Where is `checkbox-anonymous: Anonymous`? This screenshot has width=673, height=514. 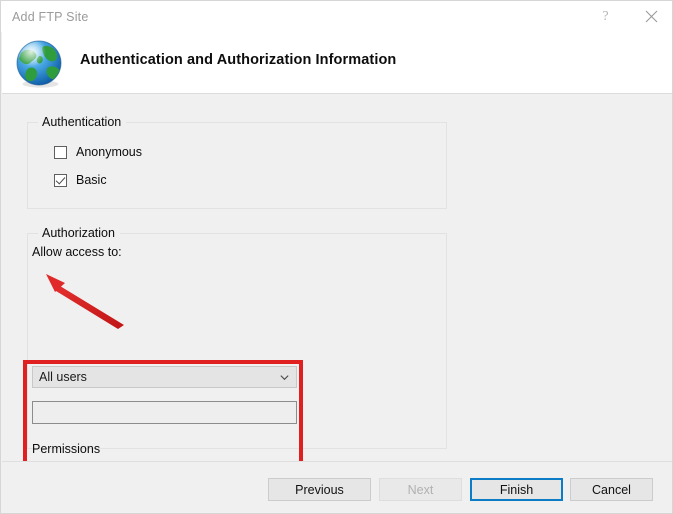
checkbox-anonymous: Anonymous is located at coordinates (98, 152).